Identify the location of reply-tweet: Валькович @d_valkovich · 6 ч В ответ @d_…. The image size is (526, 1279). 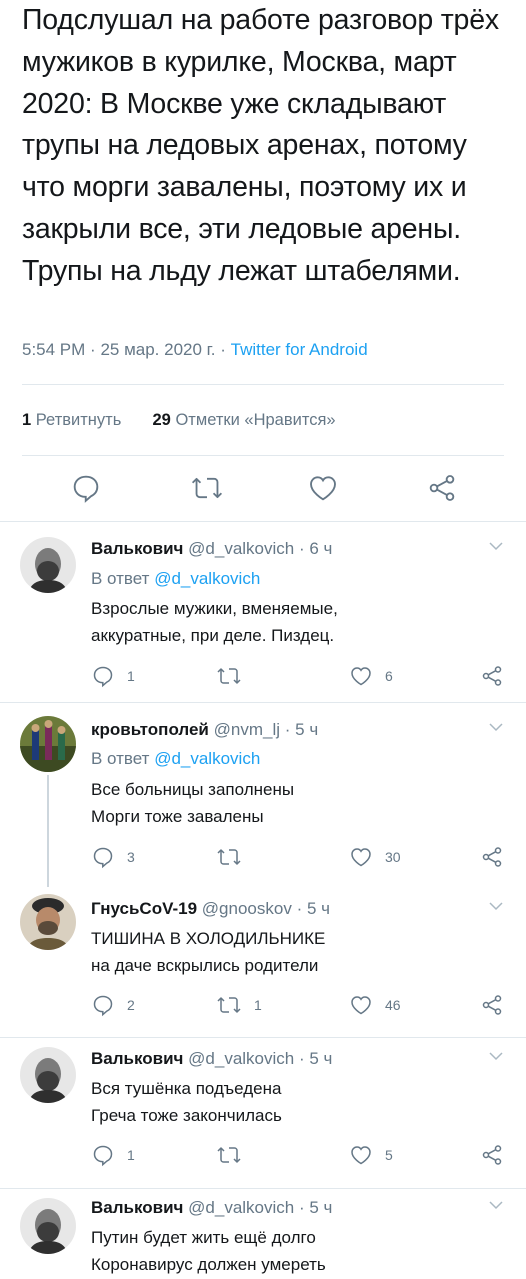
(263, 611).